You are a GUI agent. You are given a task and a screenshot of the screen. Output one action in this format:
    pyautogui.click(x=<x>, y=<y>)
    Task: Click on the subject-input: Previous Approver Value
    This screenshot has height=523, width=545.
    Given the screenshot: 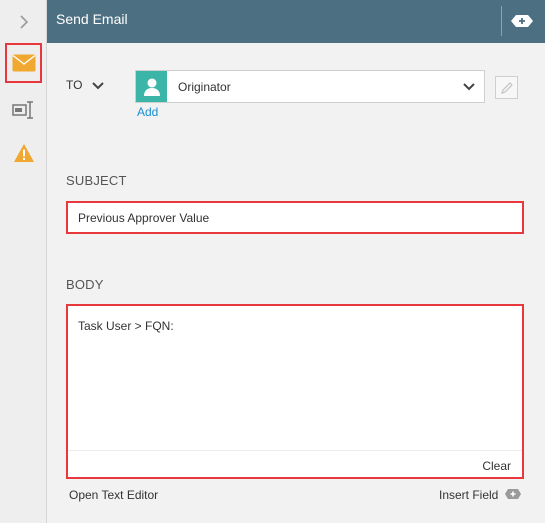 What is the action you would take?
    pyautogui.click(x=295, y=217)
    